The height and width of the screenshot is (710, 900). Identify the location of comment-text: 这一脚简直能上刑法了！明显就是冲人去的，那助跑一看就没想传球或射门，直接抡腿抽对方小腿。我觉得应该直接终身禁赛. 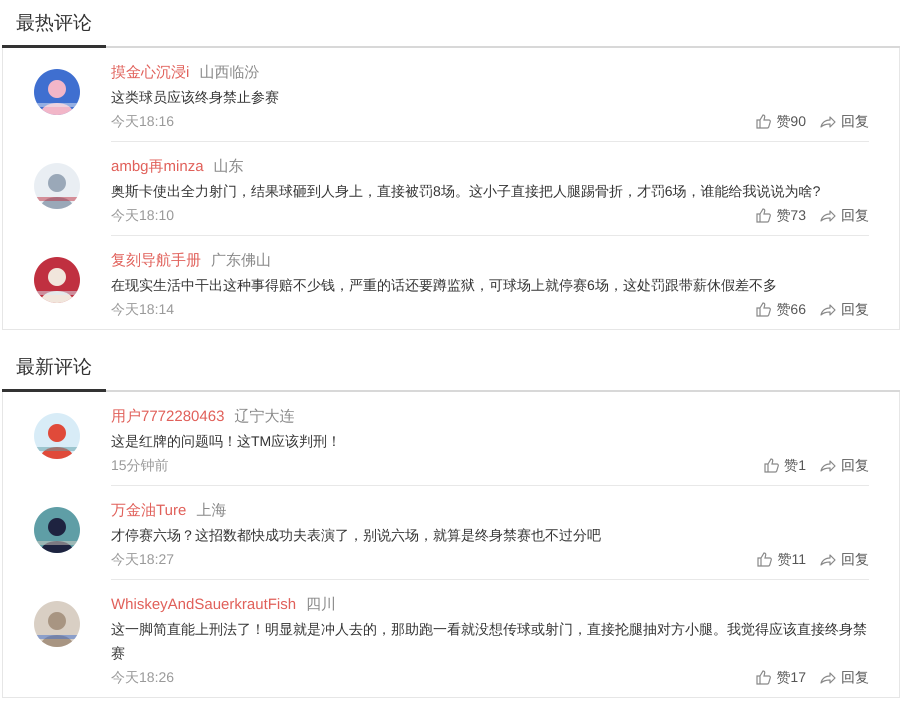
(489, 641).